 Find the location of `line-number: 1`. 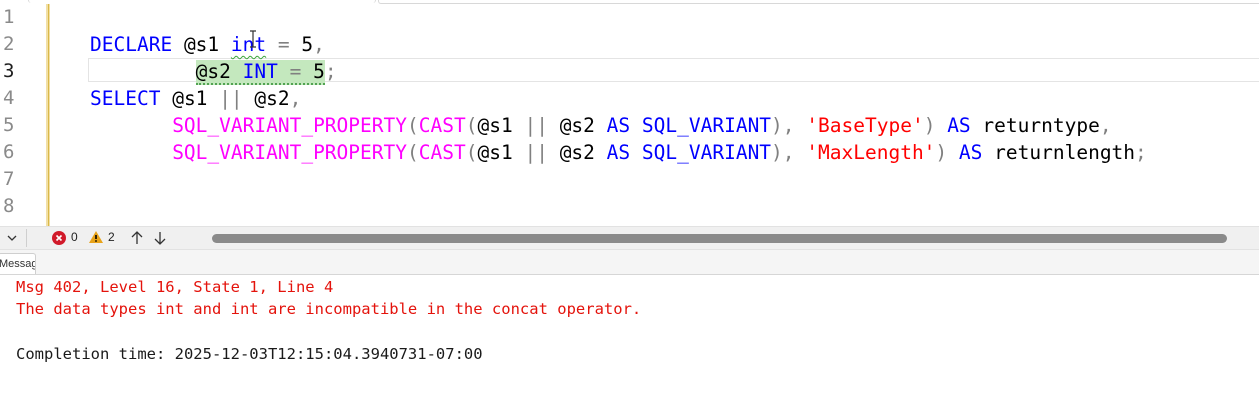

line-number: 1 is located at coordinates (9, 17).